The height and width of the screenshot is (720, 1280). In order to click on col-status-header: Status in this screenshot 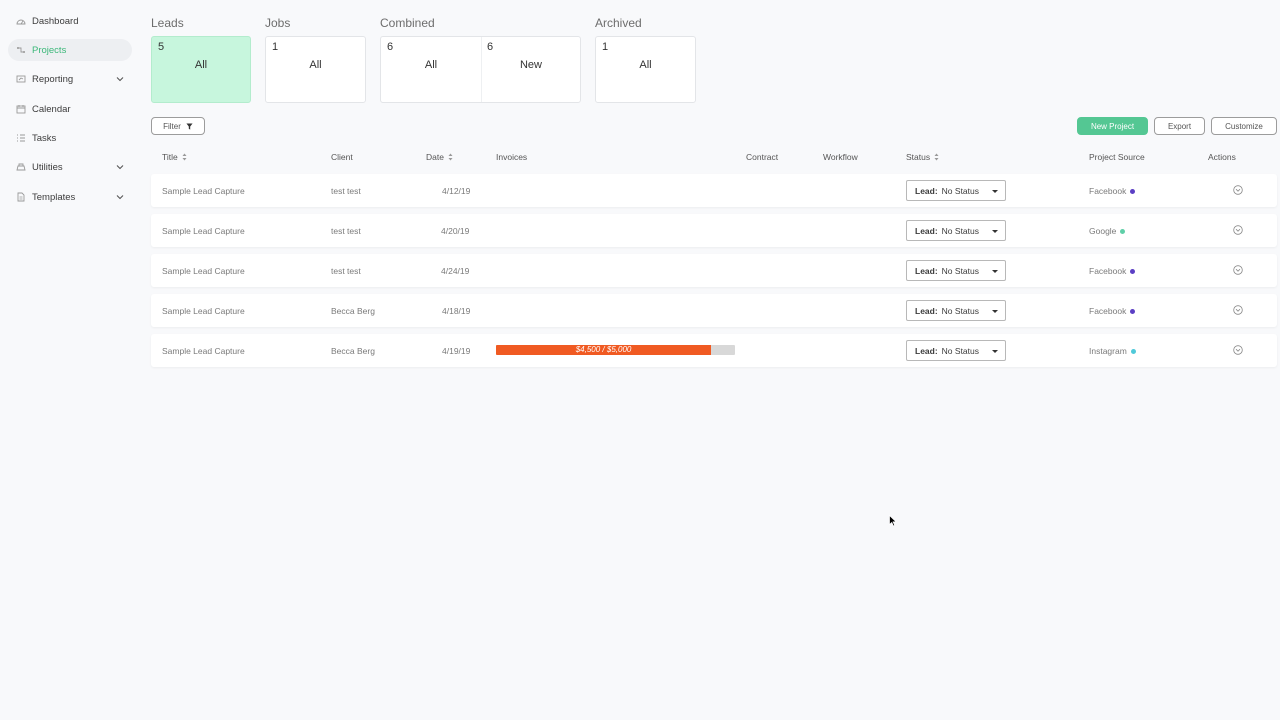, I will do `click(922, 157)`.